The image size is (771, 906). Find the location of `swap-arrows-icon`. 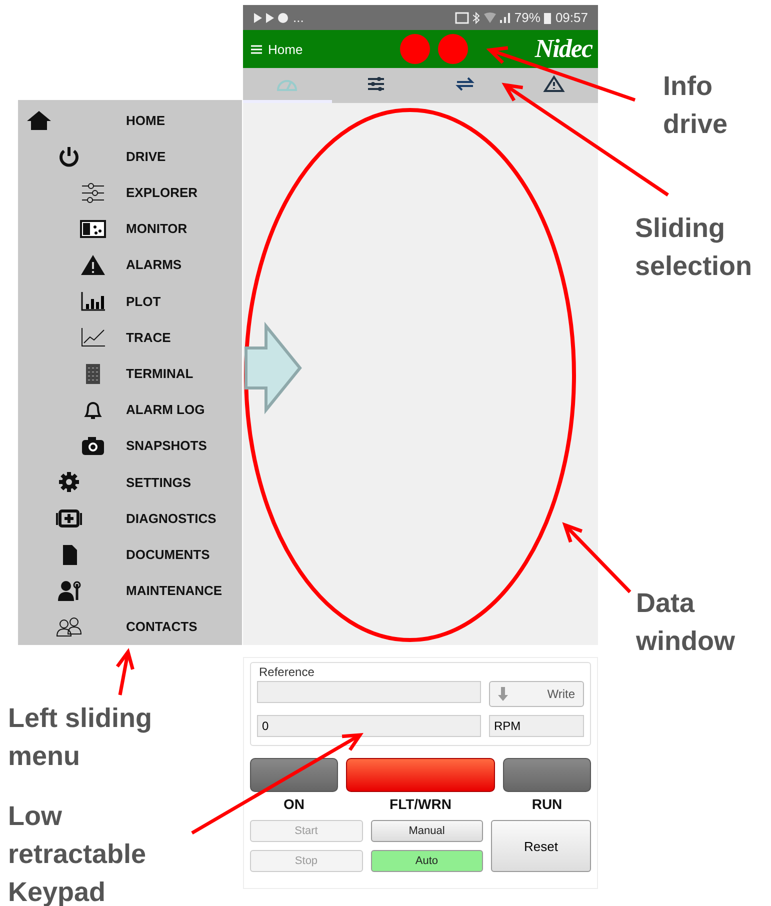

swap-arrows-icon is located at coordinates (465, 84).